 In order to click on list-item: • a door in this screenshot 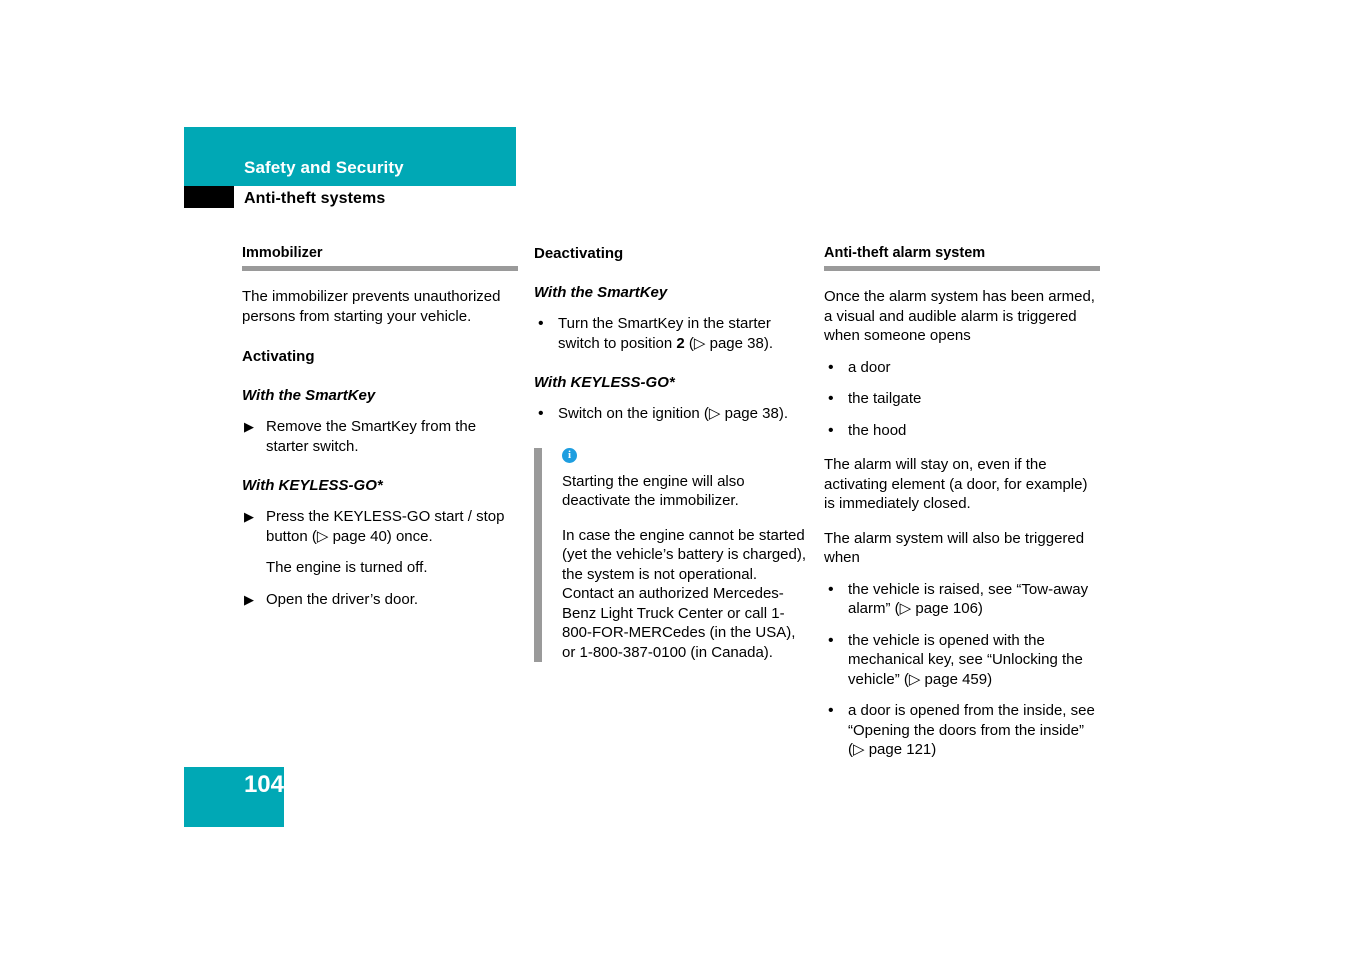, I will do `click(962, 368)`.